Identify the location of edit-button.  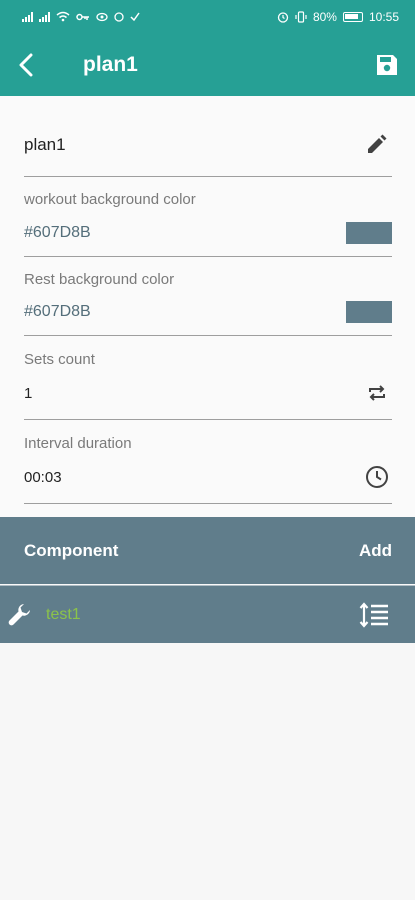
(377, 144).